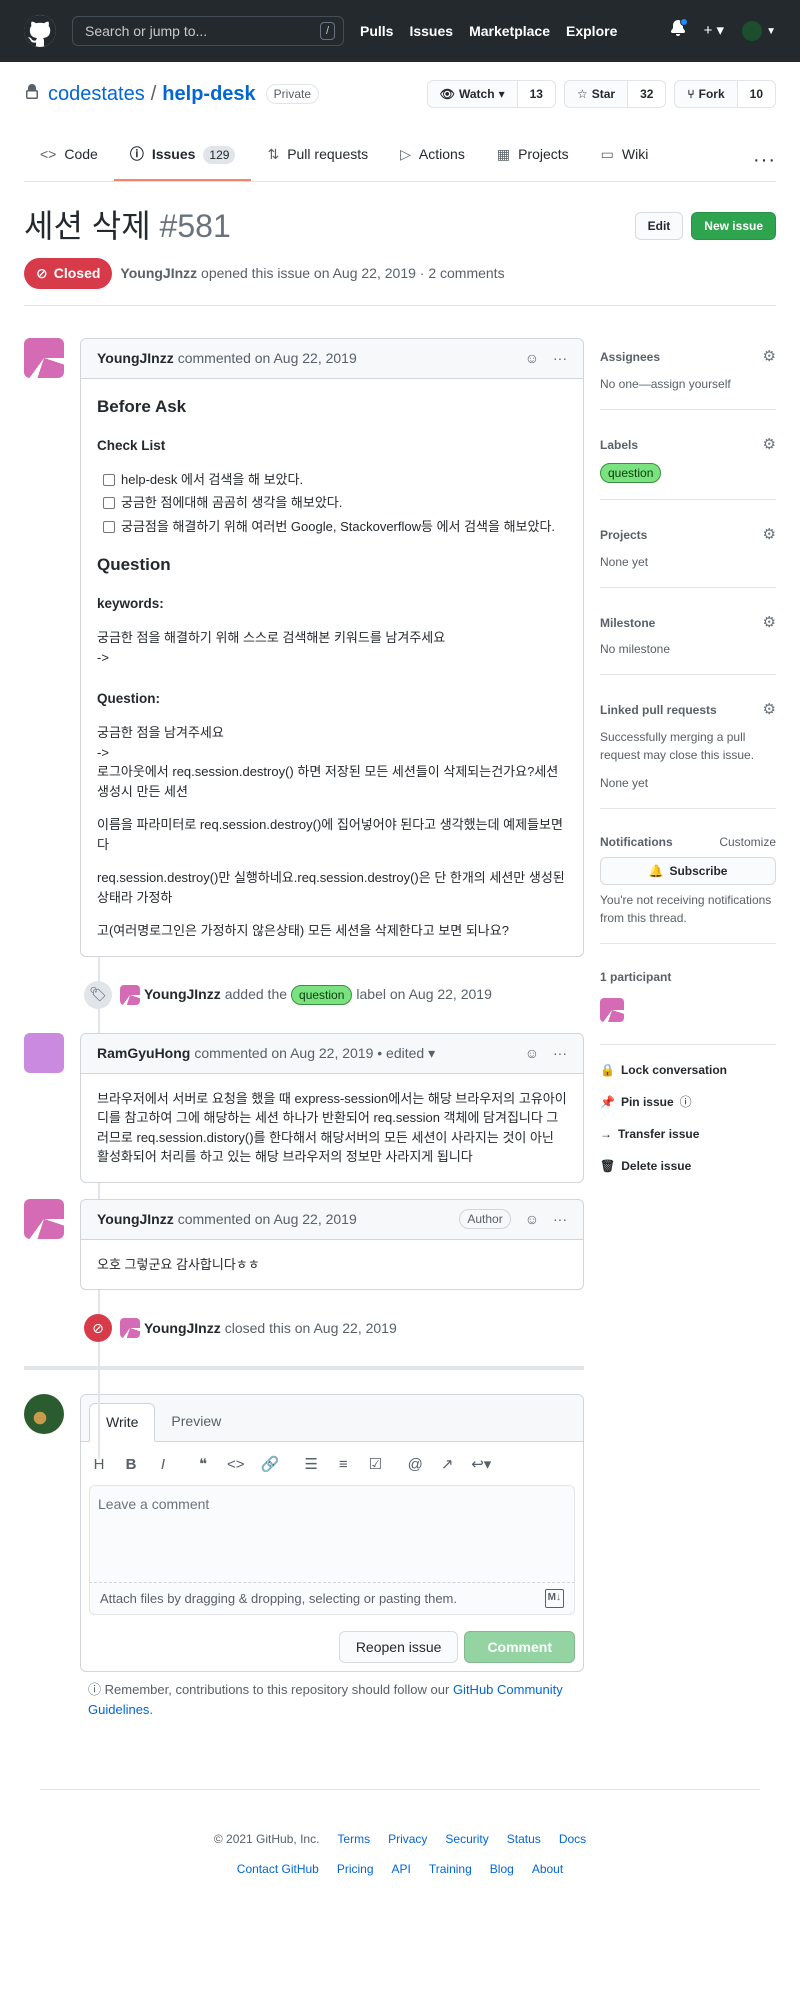 This screenshot has height=1991, width=800. Describe the element at coordinates (278, 1869) in the screenshot. I see `footer-link: Contact GitHub` at that location.